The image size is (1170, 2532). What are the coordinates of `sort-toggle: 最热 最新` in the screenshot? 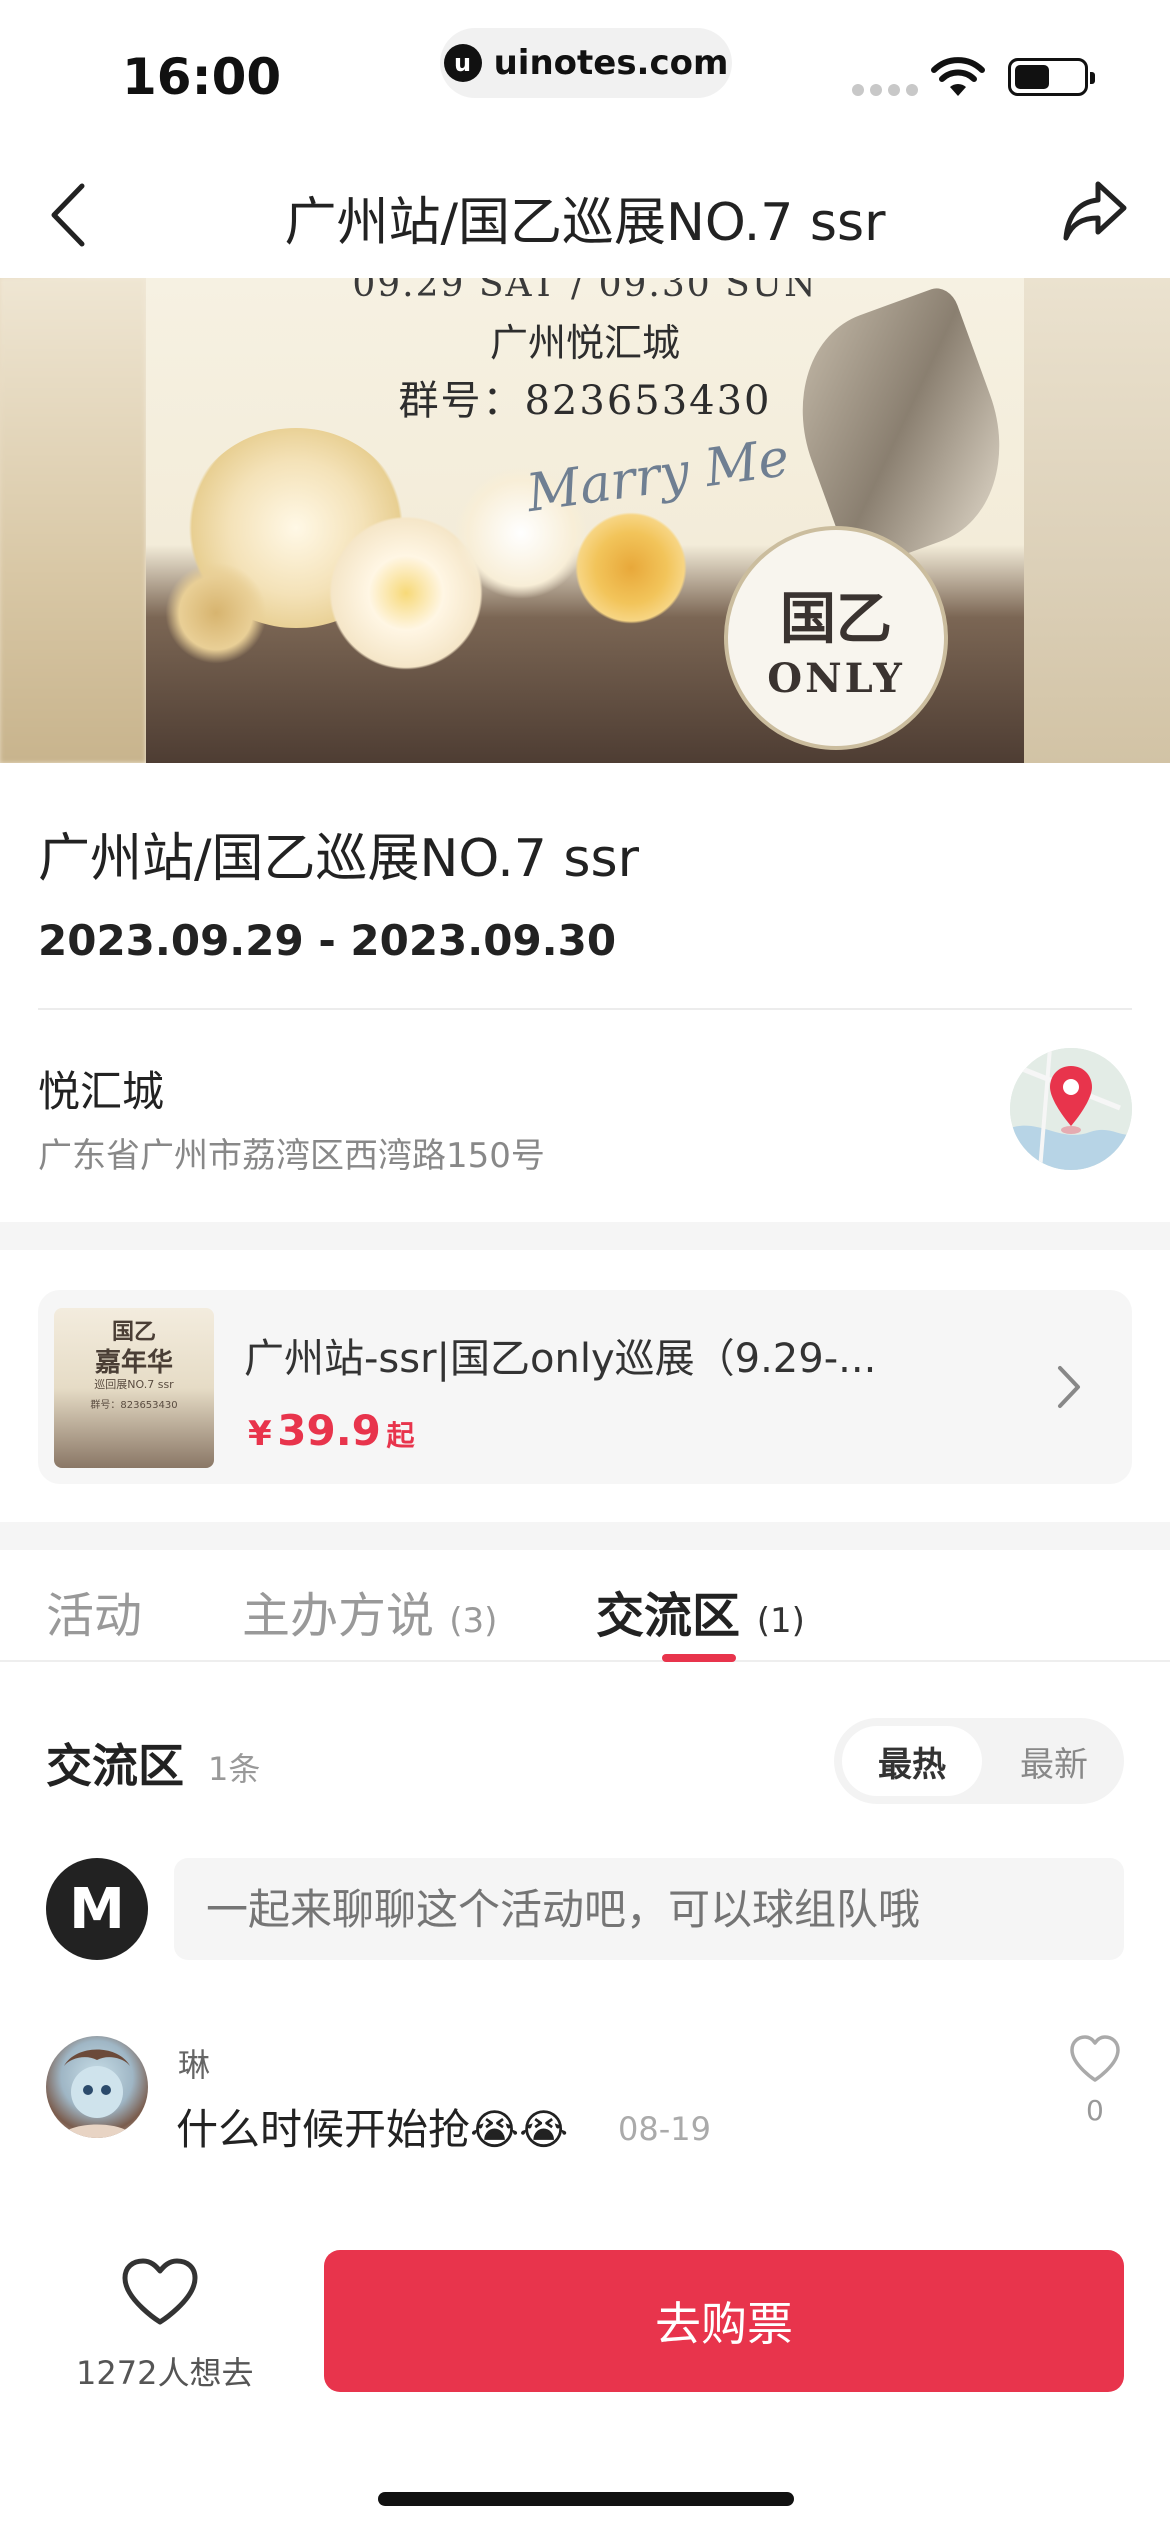 It's located at (979, 1761).